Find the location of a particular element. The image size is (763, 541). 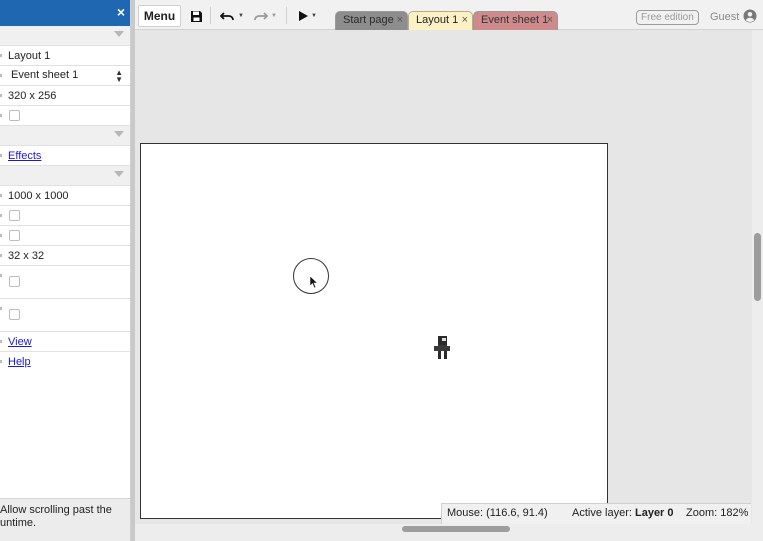

event-sheet-select-value: Event sheet 1 is located at coordinates (45, 75).